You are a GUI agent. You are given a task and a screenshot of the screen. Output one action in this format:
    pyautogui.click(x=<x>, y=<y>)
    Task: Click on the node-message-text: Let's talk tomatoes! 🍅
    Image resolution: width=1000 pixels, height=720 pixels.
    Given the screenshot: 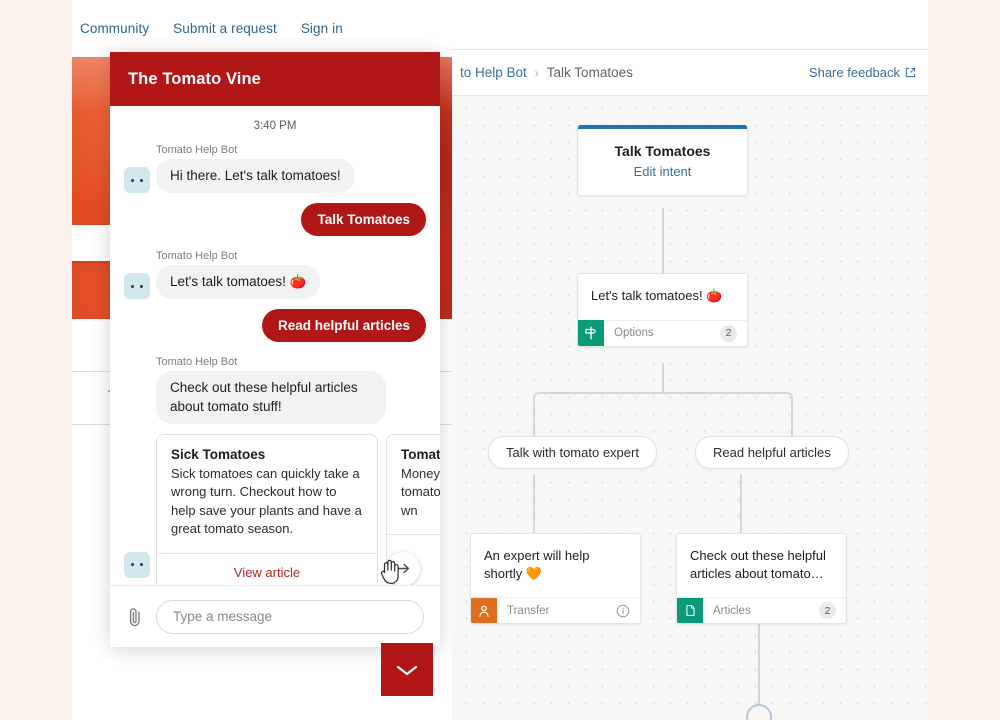 What is the action you would take?
    pyautogui.click(x=657, y=295)
    